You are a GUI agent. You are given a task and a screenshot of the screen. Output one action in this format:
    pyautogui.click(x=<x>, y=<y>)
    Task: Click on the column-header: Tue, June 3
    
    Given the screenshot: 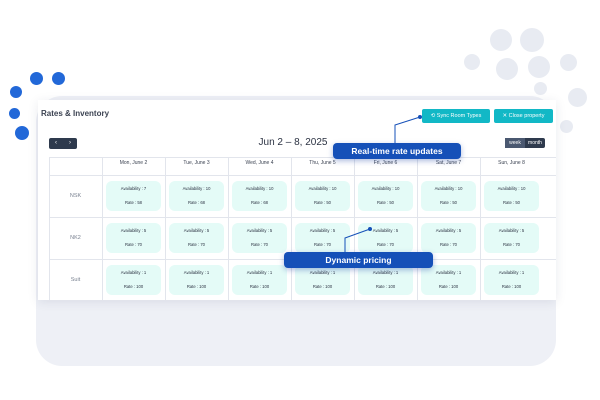 What is the action you would take?
    pyautogui.click(x=196, y=163)
    